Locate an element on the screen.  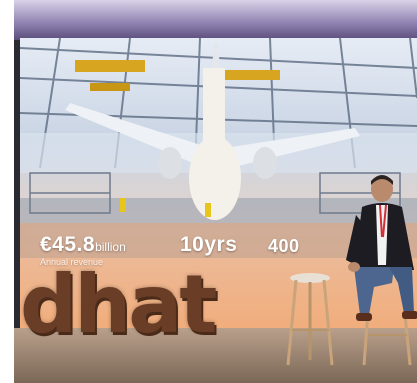
stat-revenue-value: €45.8 is located at coordinates (68, 244).